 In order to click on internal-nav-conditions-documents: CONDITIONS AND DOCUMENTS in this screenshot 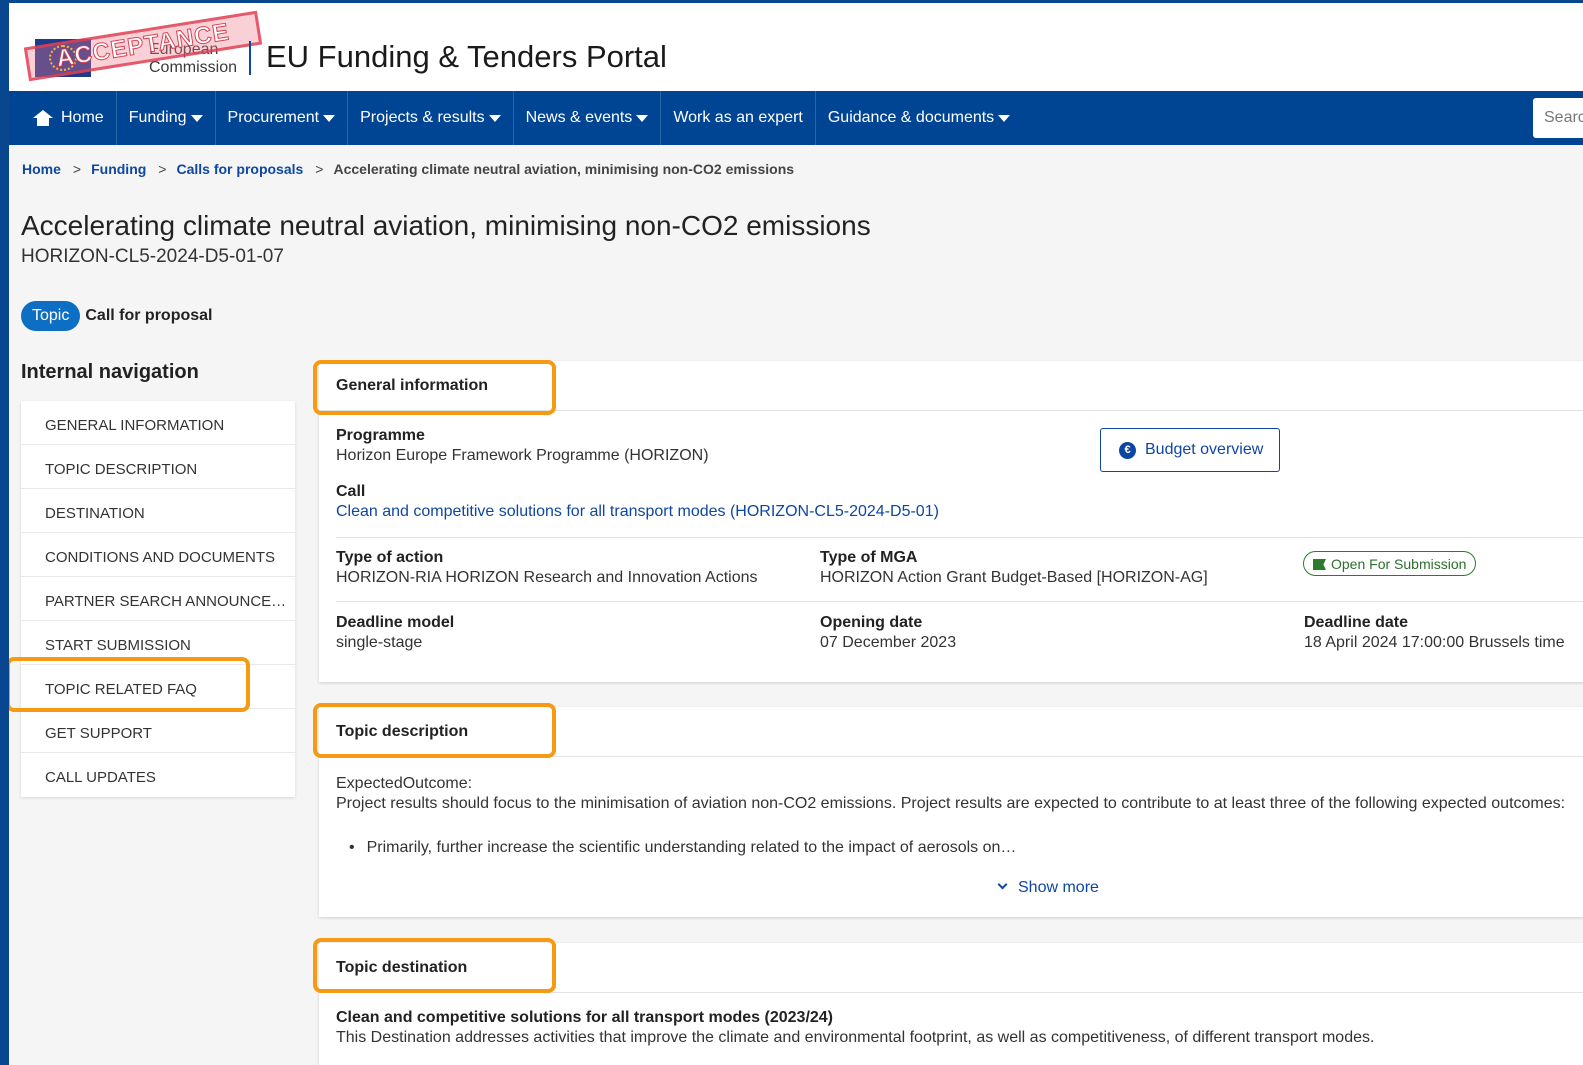, I will do `click(158, 555)`.